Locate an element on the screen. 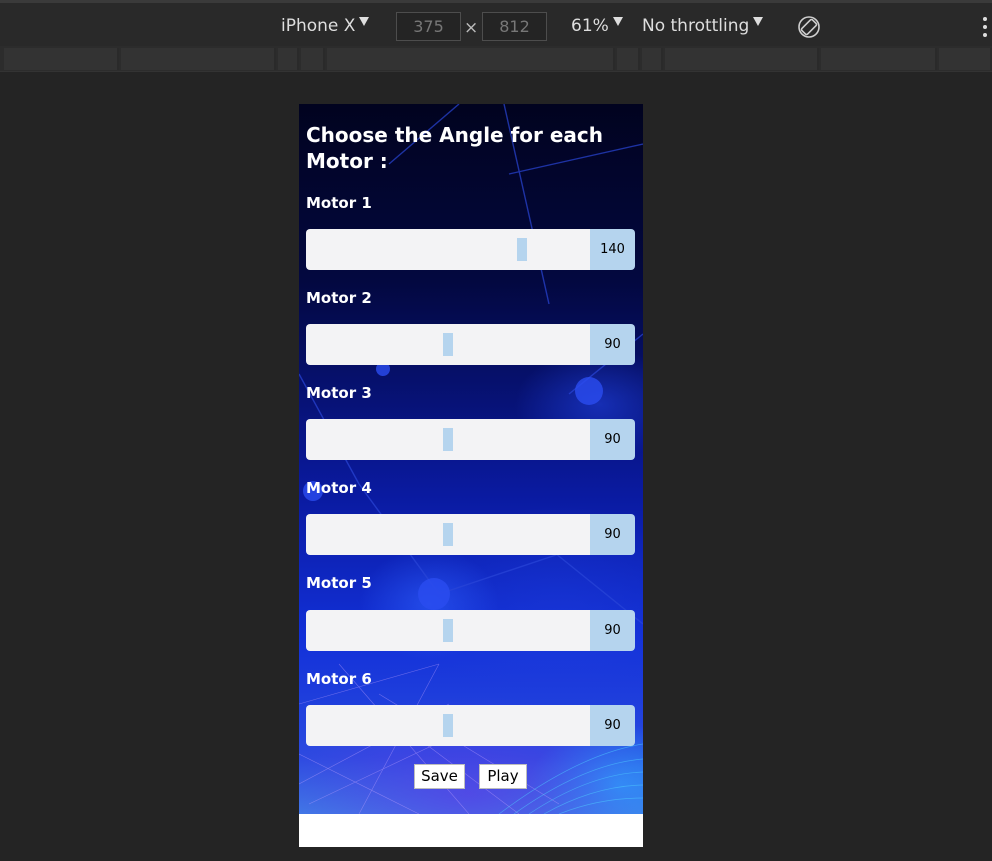 The width and height of the screenshot is (992, 861). motor-4-label: Motor 4 is located at coordinates (339, 488).